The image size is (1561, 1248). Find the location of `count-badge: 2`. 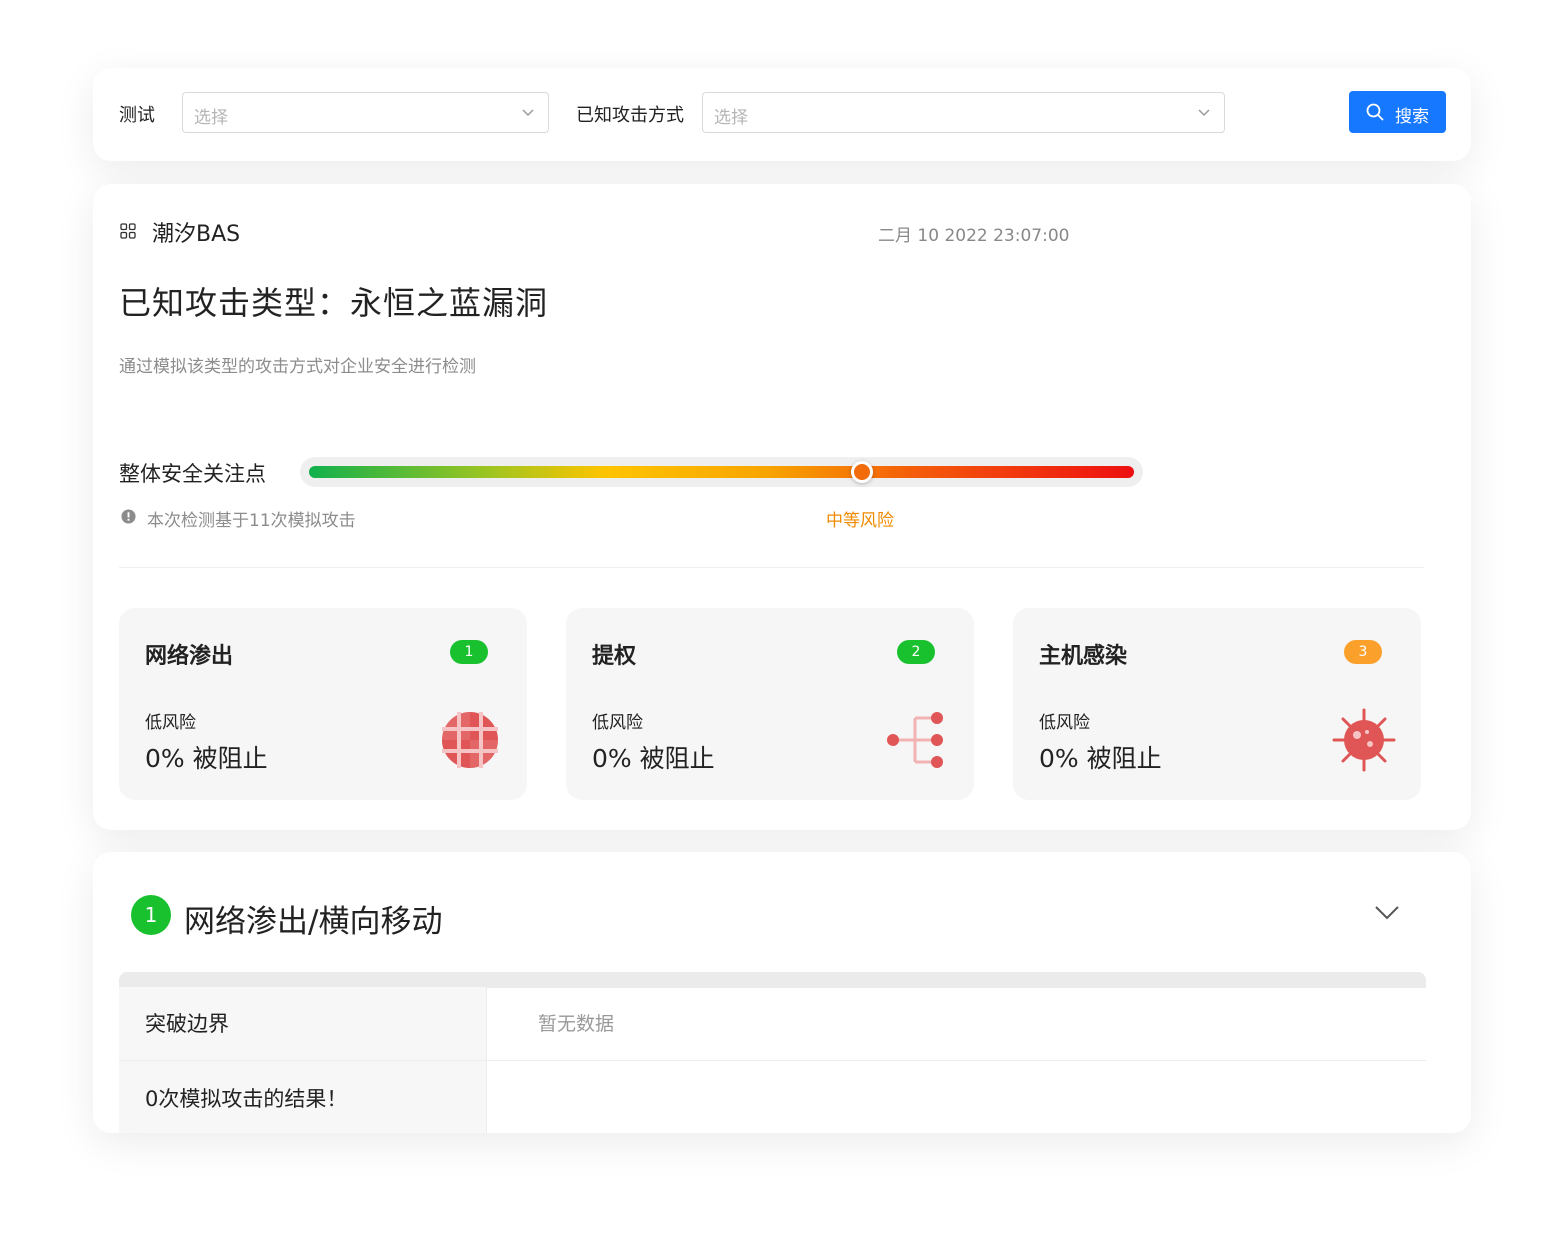

count-badge: 2 is located at coordinates (916, 652).